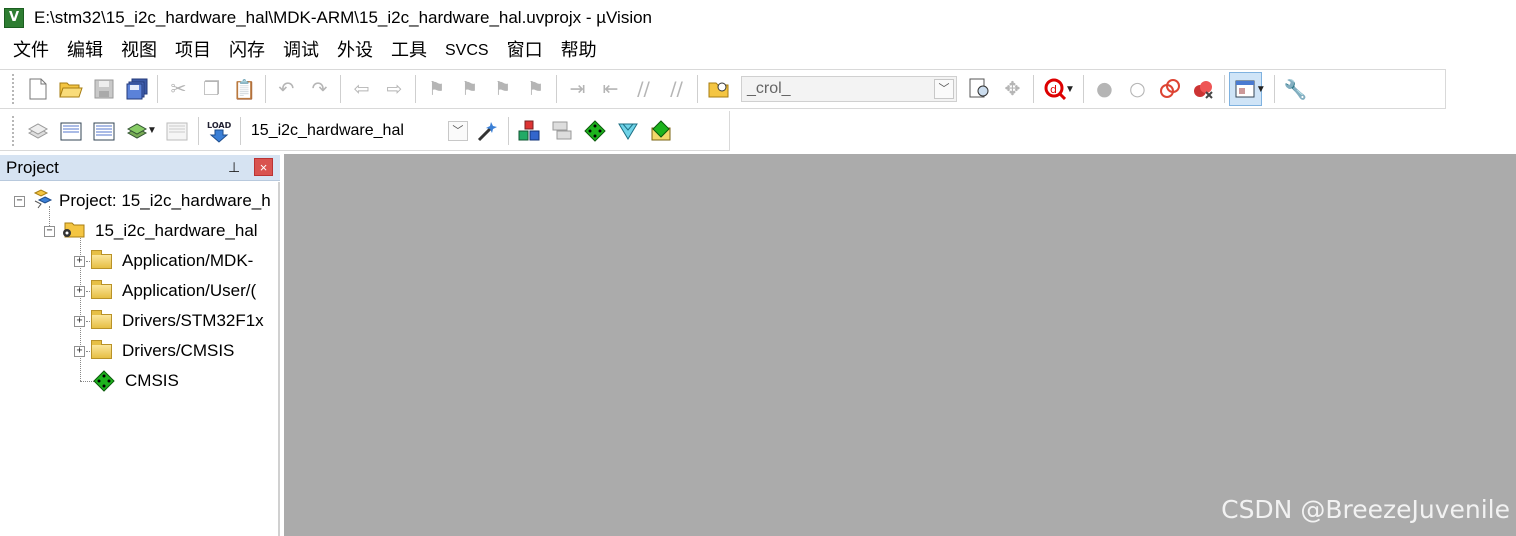  Describe the element at coordinates (676, 89) in the screenshot. I see `uncomment-icon: //` at that location.